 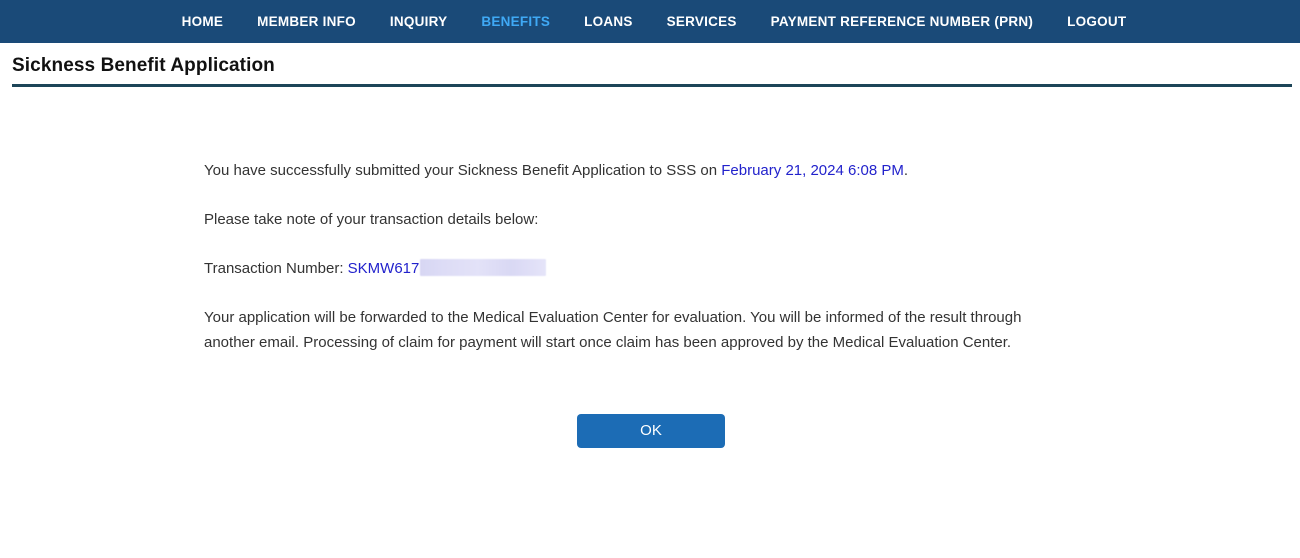 I want to click on nav-item-member-info: MEMBER INFO, so click(x=306, y=21).